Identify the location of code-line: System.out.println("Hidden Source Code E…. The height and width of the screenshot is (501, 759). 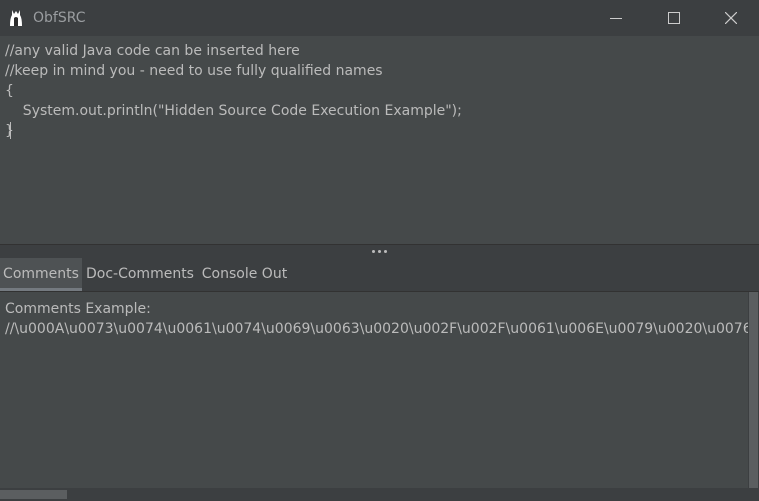
(233, 111).